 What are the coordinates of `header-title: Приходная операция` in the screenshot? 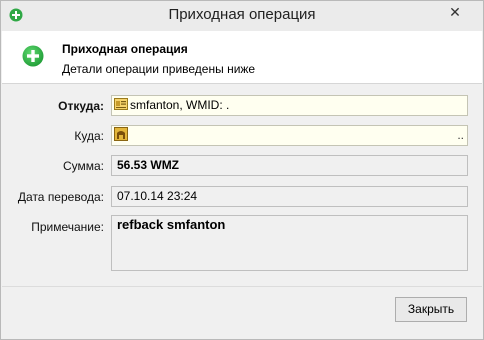 It's located at (125, 49).